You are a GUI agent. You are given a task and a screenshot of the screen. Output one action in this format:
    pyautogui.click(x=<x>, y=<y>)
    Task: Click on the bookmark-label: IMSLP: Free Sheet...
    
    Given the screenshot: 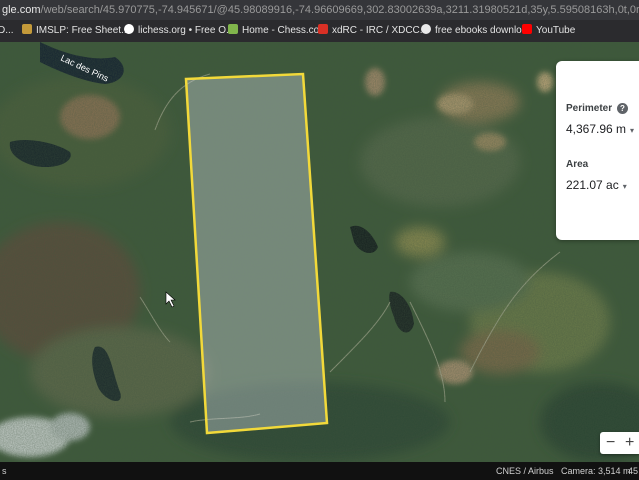 What is the action you would take?
    pyautogui.click(x=83, y=30)
    